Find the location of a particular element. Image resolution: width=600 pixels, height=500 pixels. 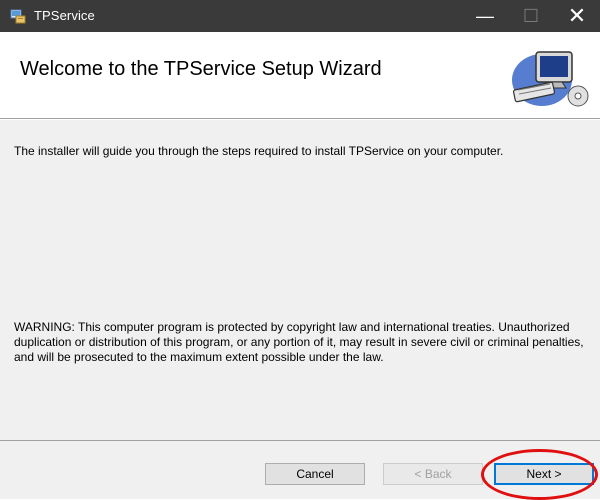

close-button: ✕ is located at coordinates (577, 16).